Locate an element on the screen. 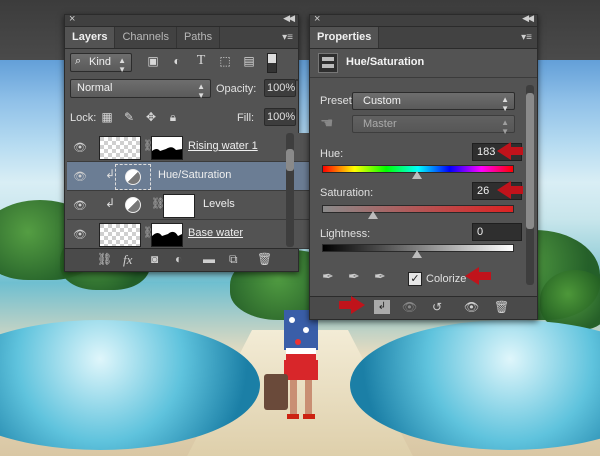 The height and width of the screenshot is (456, 600). arrow-saturation is located at coordinates (510, 190).